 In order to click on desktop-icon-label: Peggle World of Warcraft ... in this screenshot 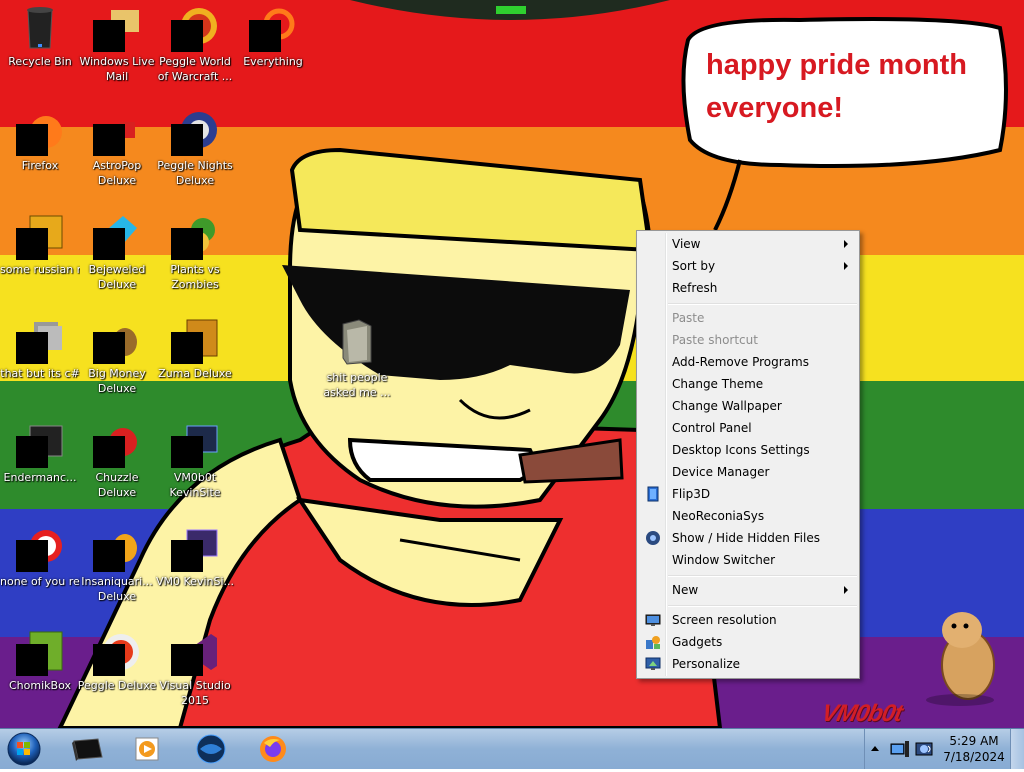, I will do `click(195, 69)`.